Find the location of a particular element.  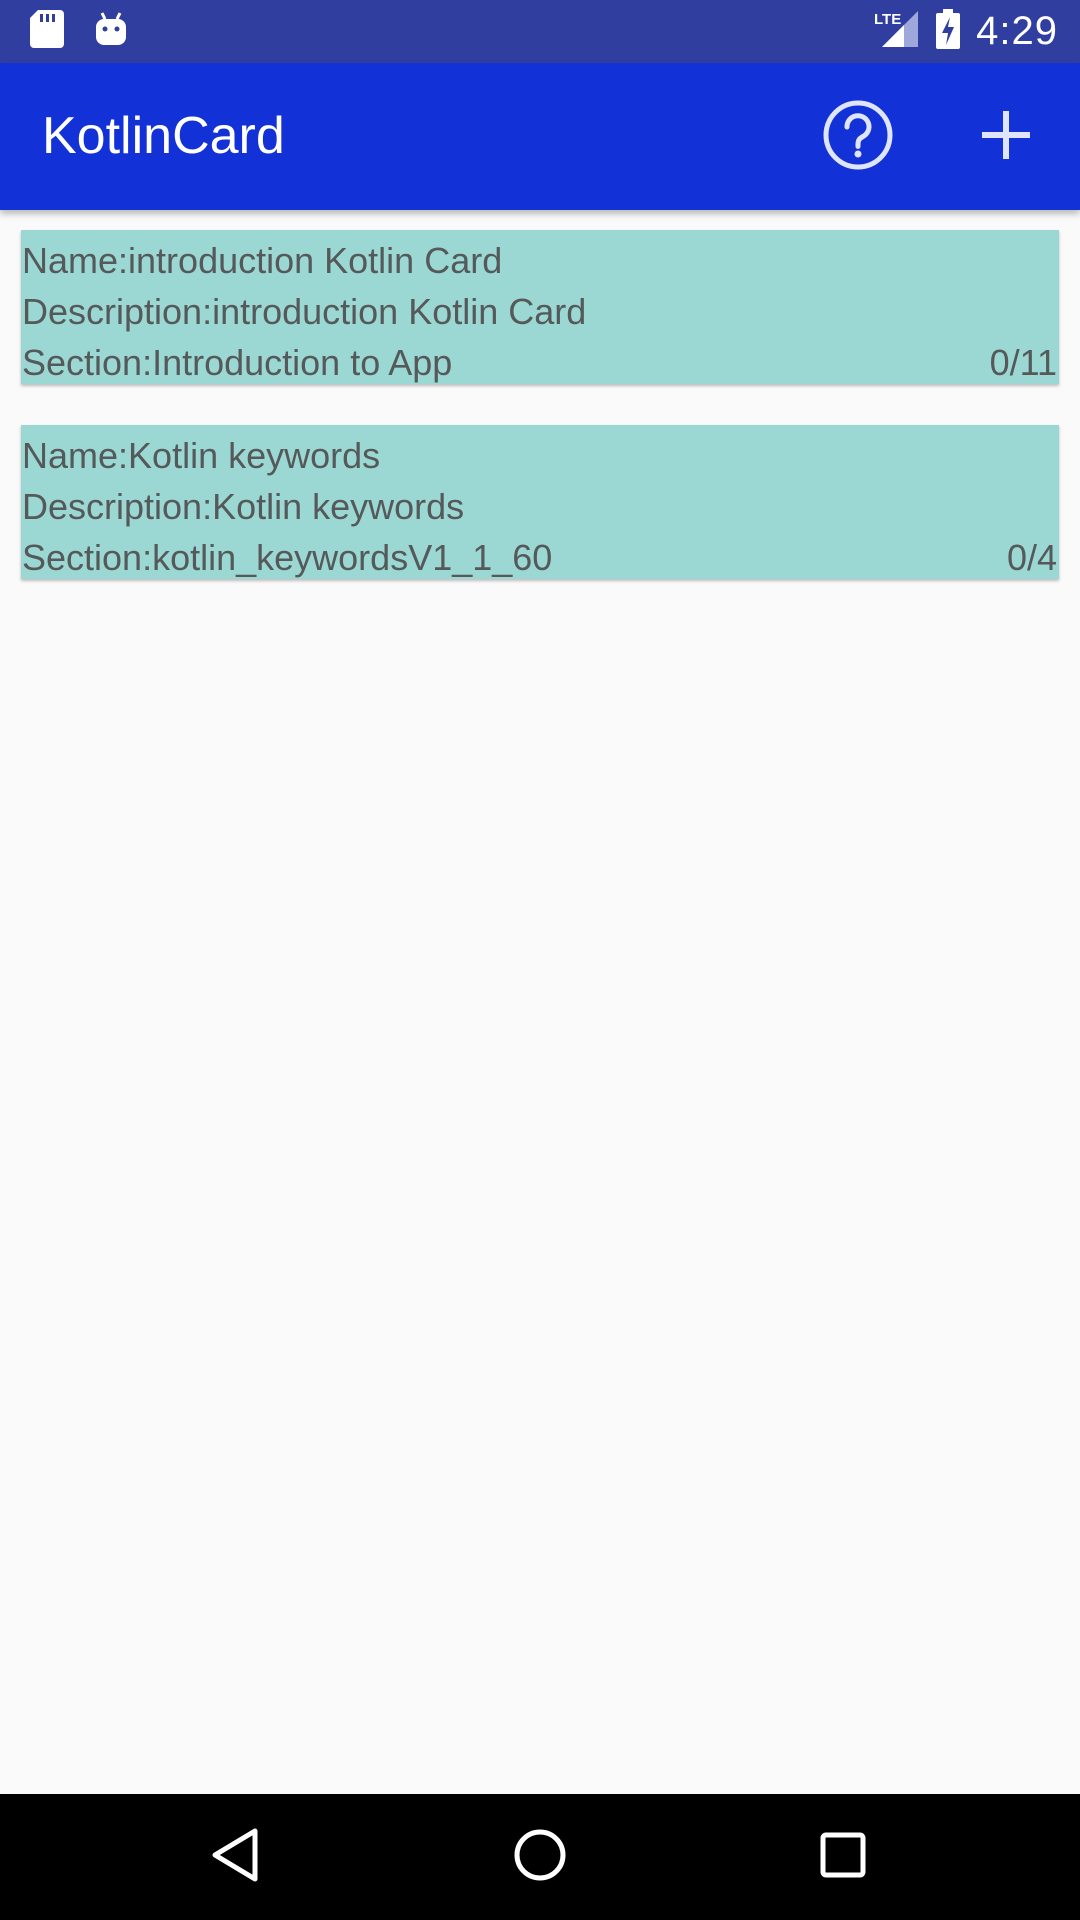

card-progress: 0/11 is located at coordinates (1023, 362).